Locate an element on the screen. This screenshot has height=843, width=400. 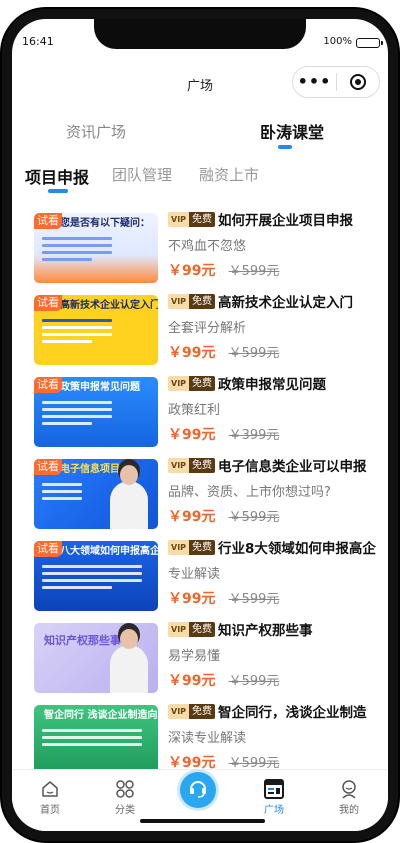
course-thumbnail: 知识产权那些事 is located at coordinates (96, 658).